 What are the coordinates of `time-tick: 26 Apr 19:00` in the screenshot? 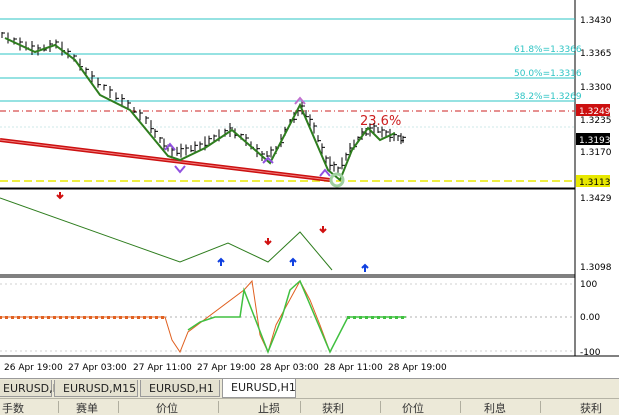 It's located at (33, 368).